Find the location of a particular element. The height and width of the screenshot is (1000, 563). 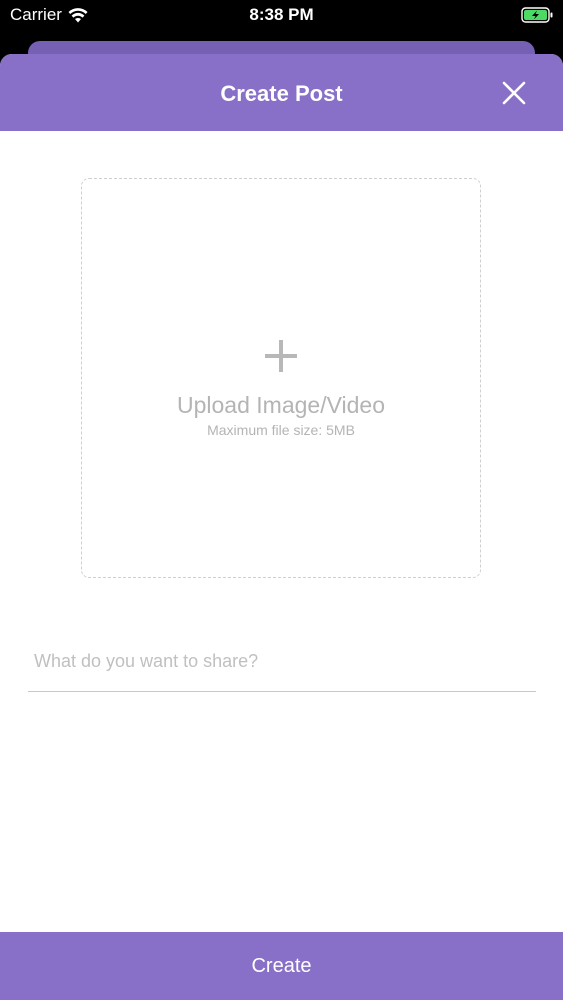

battery-charging-icon is located at coordinates (537, 17).